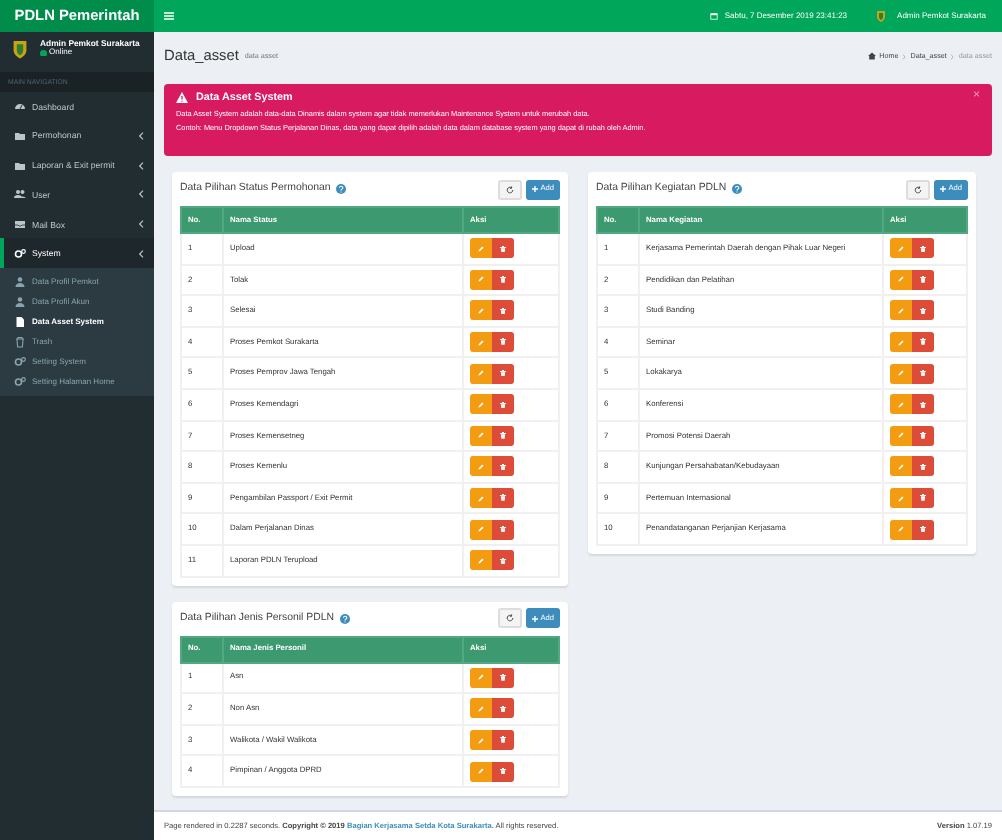 The width and height of the screenshot is (1002, 840). What do you see at coordinates (20, 224) in the screenshot?
I see `inbox-icon` at bounding box center [20, 224].